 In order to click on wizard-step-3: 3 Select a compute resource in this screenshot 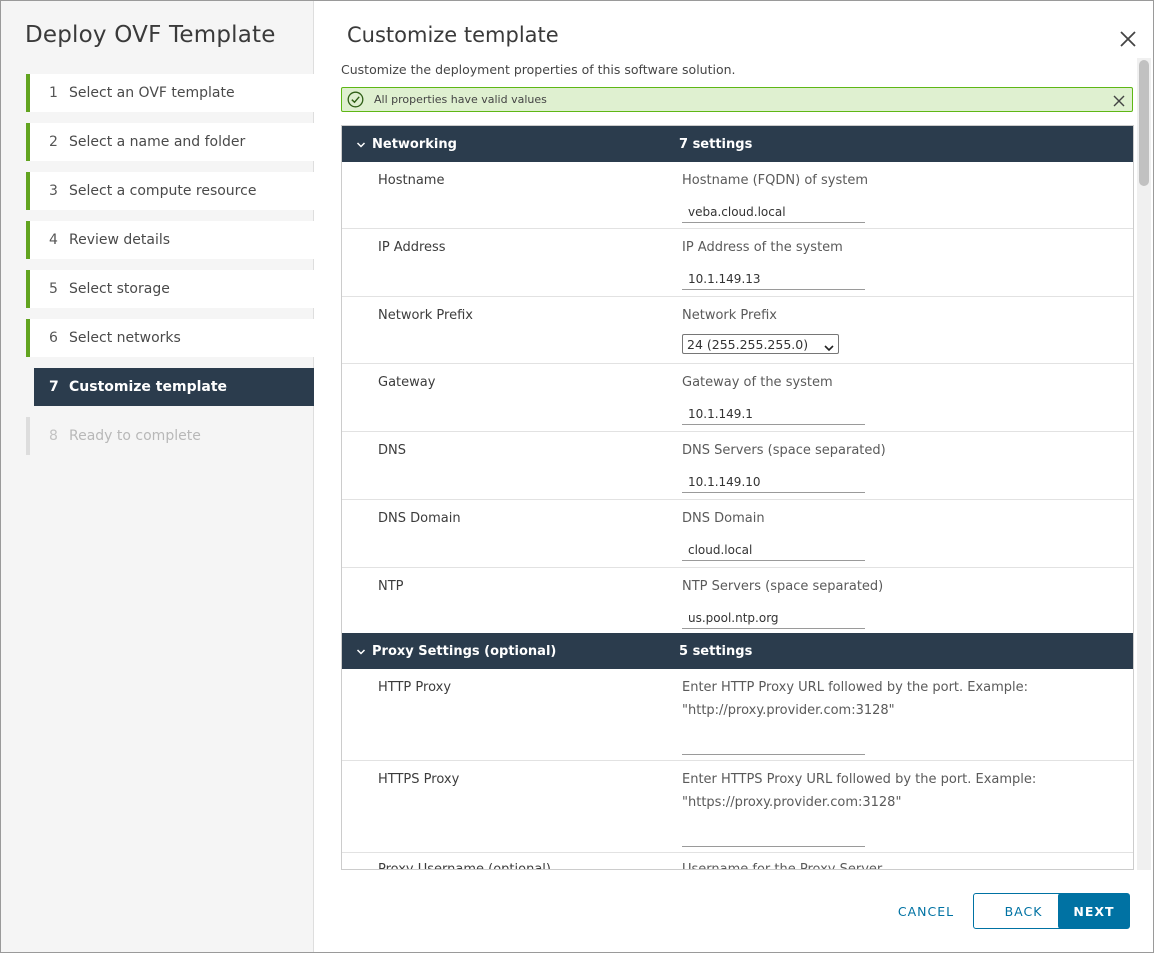, I will do `click(170, 191)`.